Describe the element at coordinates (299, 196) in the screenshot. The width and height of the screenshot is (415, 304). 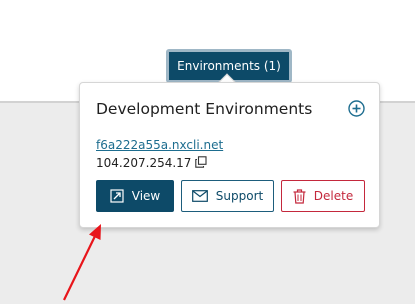
I see `trash-icon` at that location.